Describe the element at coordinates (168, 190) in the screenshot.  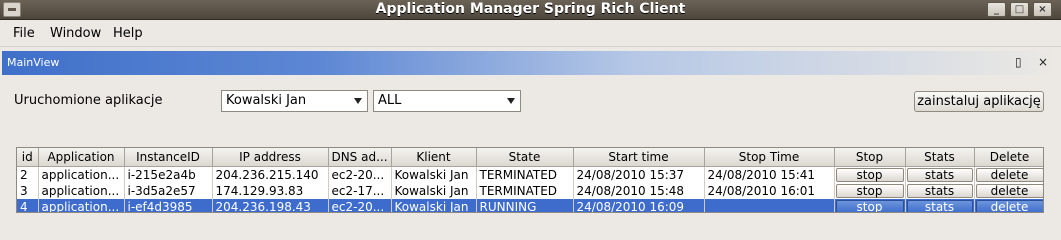
I see `cell-instance-id: i-3d5a2e57` at that location.